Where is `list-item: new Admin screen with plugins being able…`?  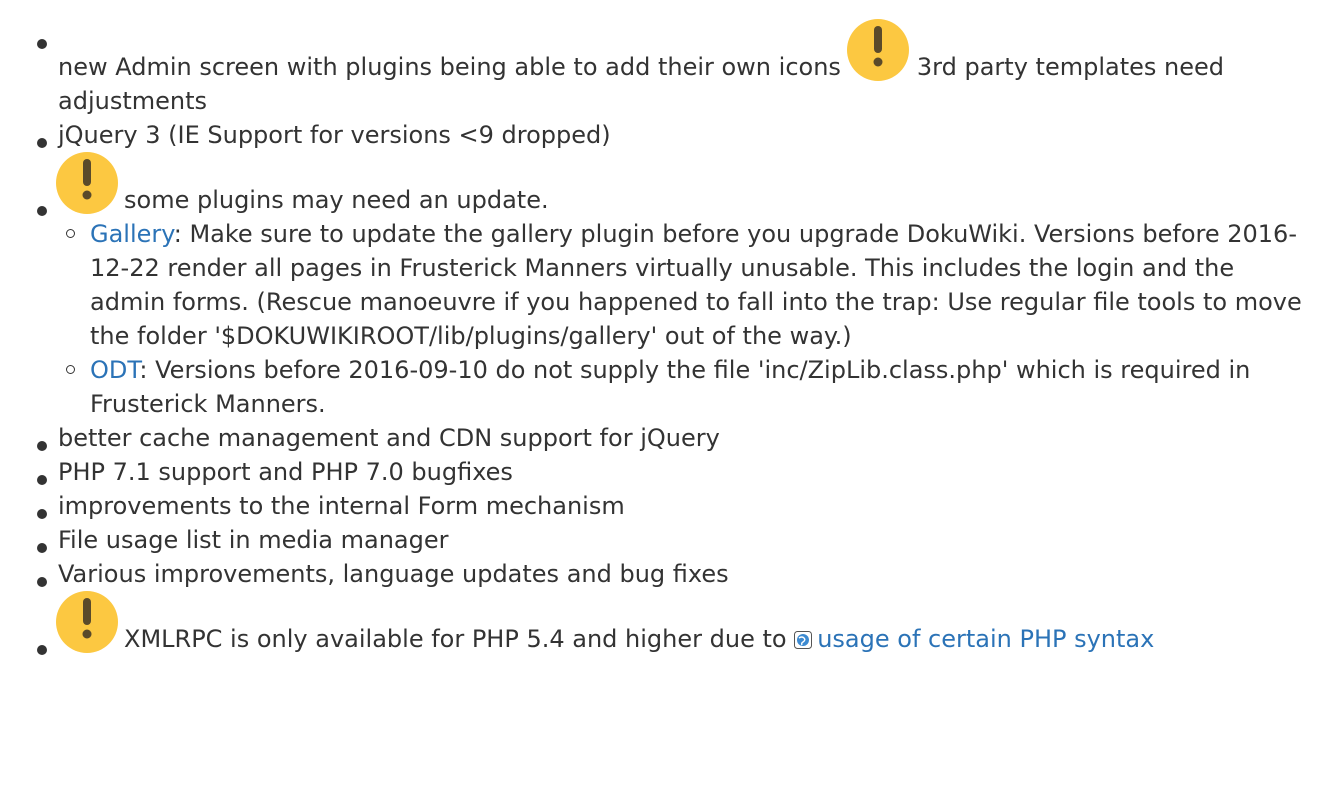
list-item: new Admin screen with plugins being able… is located at coordinates (669, 59).